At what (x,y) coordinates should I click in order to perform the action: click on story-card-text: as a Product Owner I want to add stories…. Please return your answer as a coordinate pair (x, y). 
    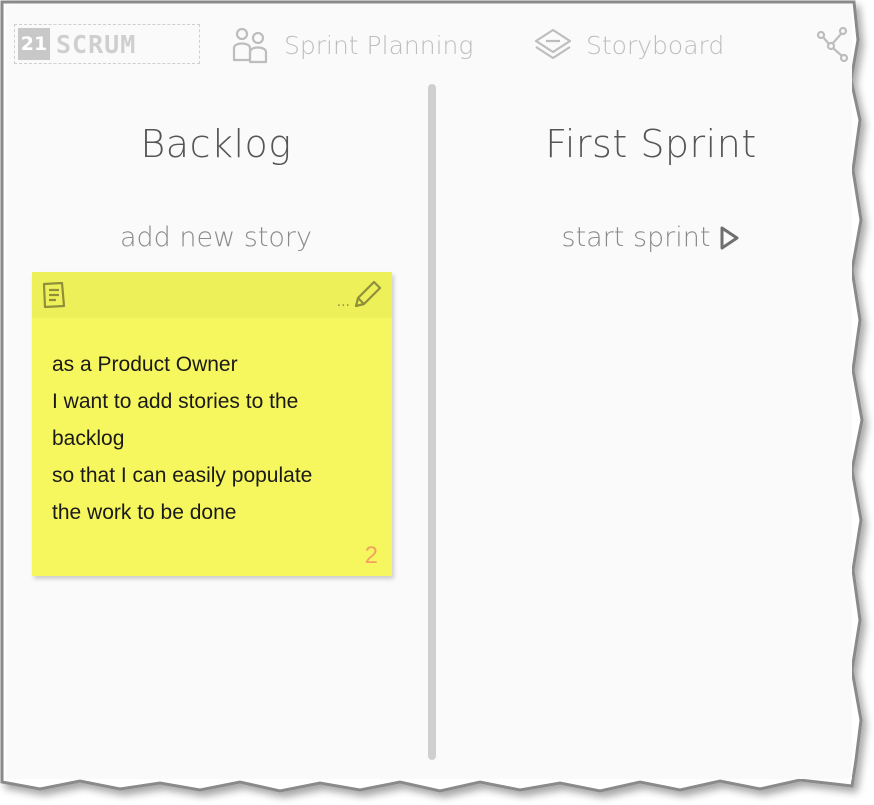
    Looking at the image, I should click on (217, 438).